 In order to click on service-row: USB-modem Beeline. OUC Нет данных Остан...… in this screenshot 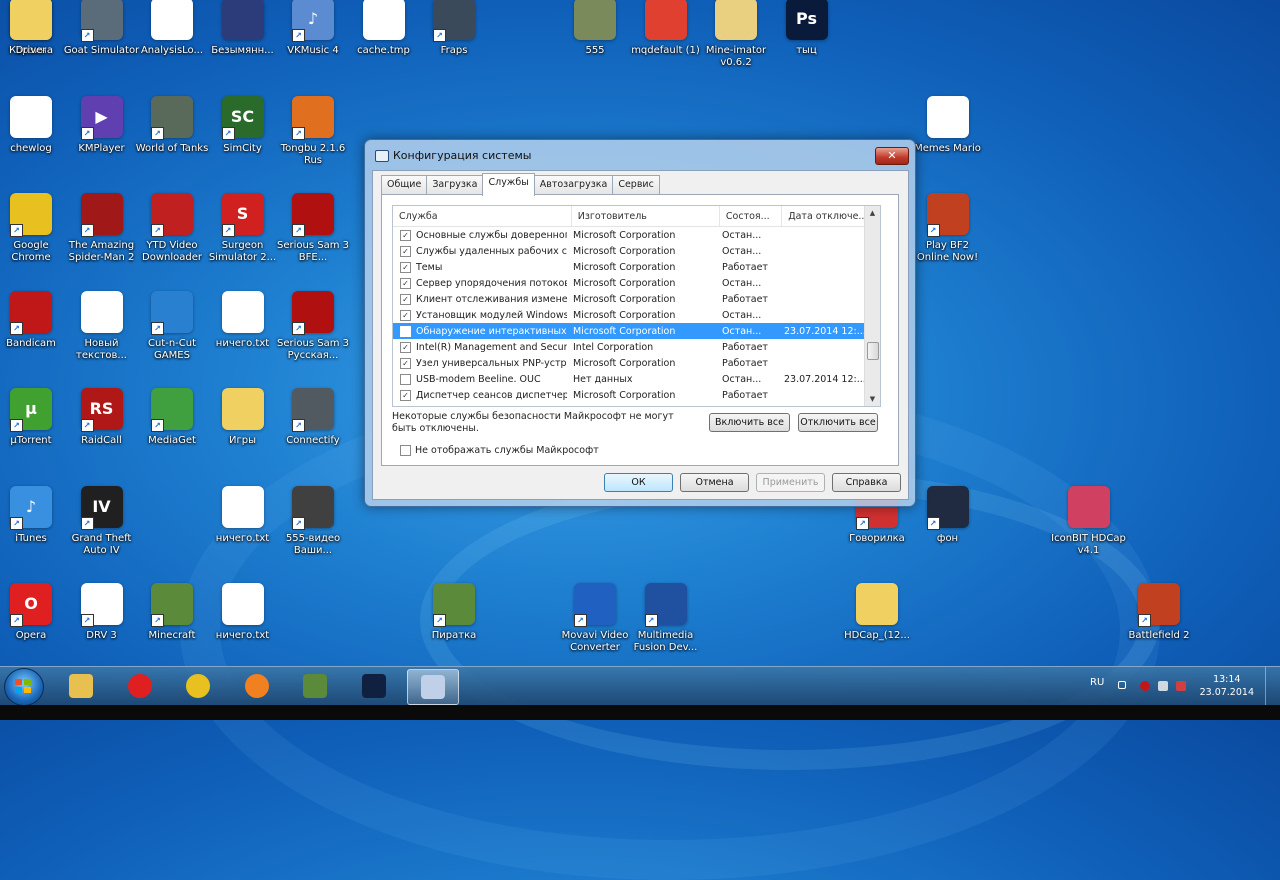, I will do `click(636, 379)`.